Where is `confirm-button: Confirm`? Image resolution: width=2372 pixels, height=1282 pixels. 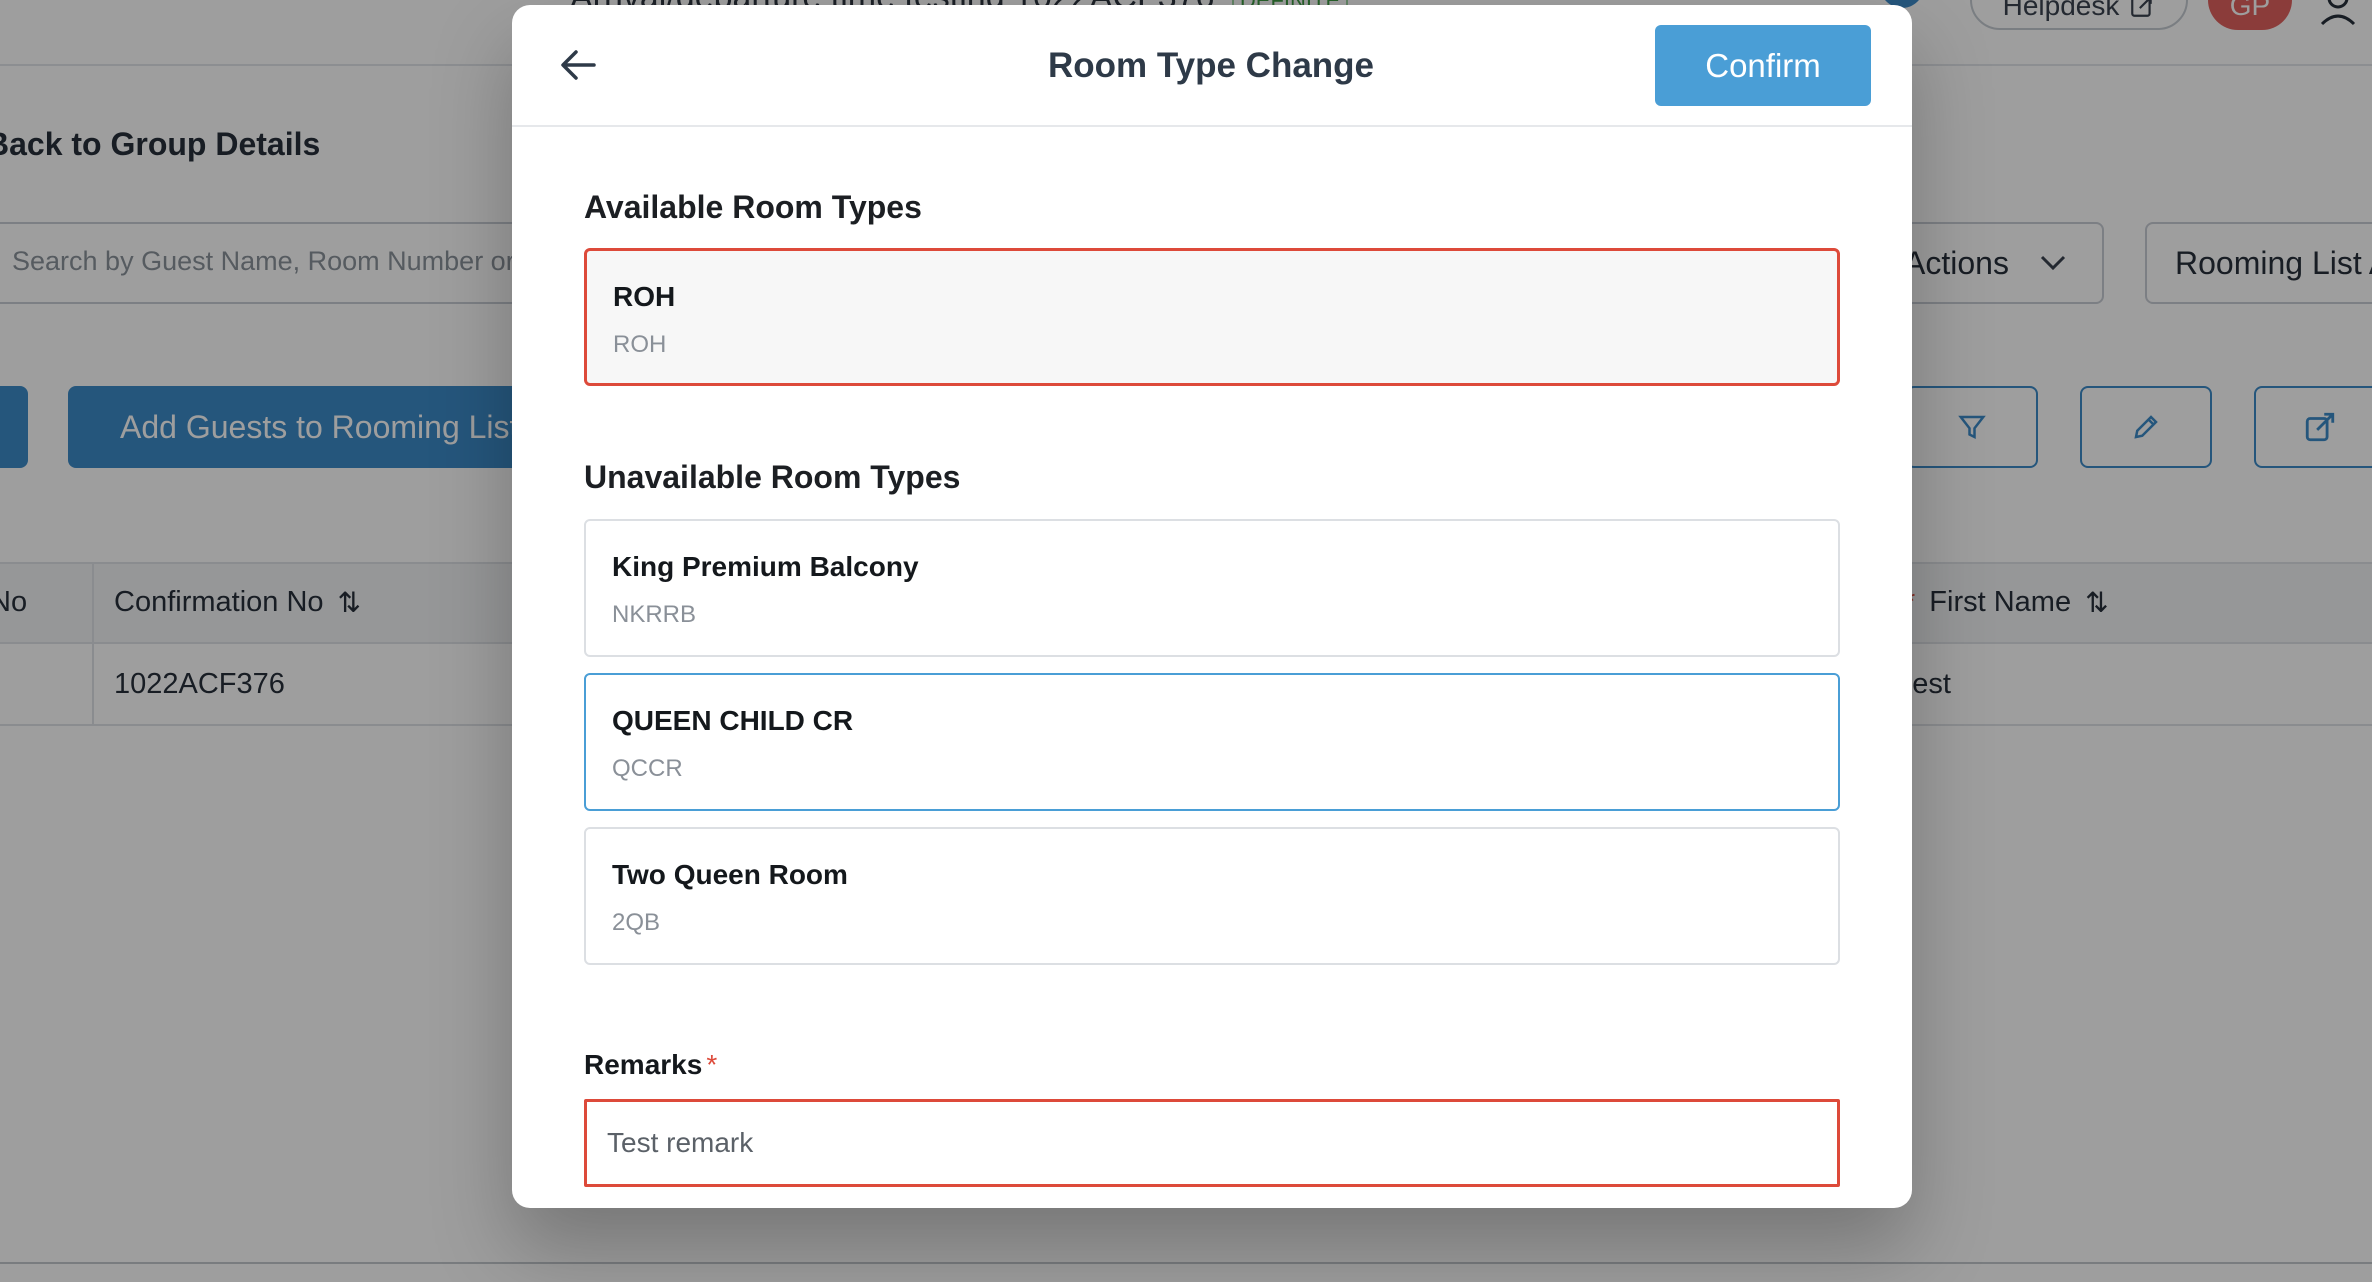 confirm-button: Confirm is located at coordinates (1763, 65).